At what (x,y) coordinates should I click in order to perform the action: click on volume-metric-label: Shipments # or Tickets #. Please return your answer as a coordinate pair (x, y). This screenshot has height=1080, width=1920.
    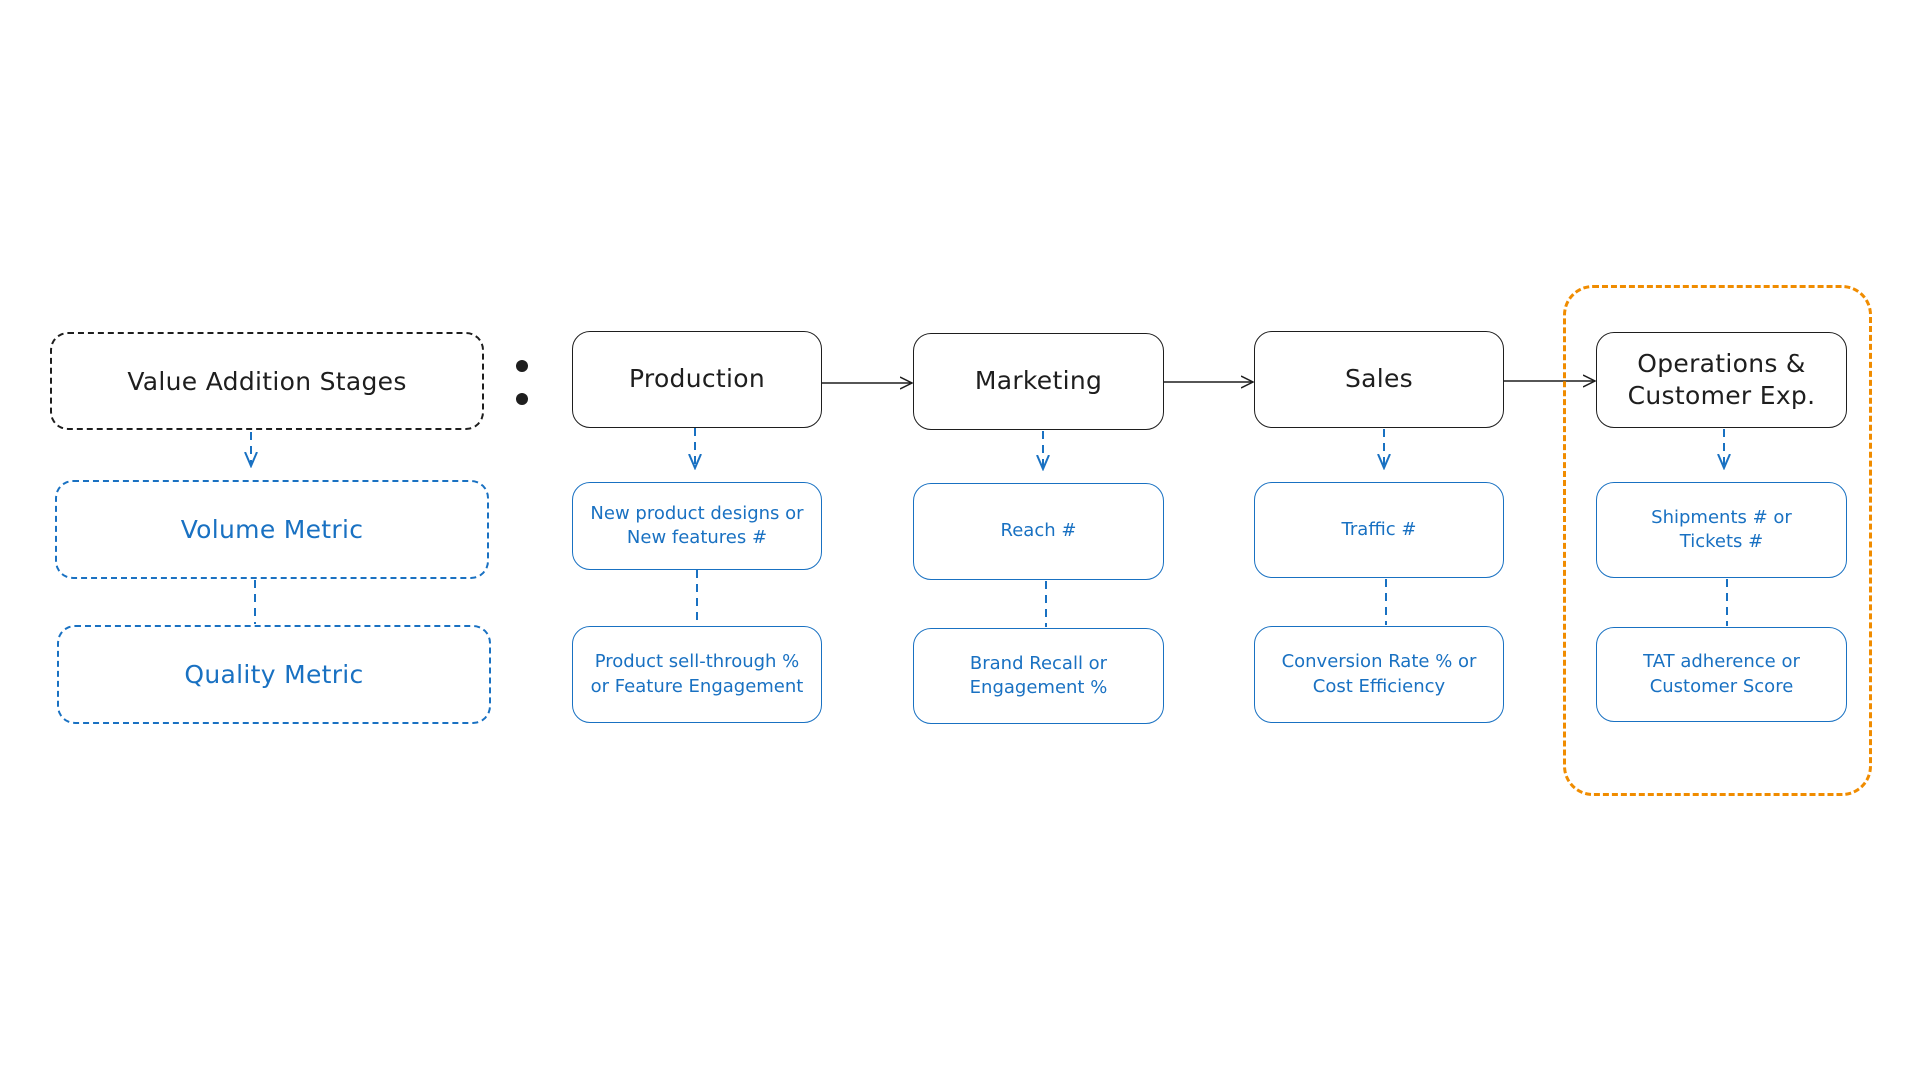
    Looking at the image, I should click on (1721, 529).